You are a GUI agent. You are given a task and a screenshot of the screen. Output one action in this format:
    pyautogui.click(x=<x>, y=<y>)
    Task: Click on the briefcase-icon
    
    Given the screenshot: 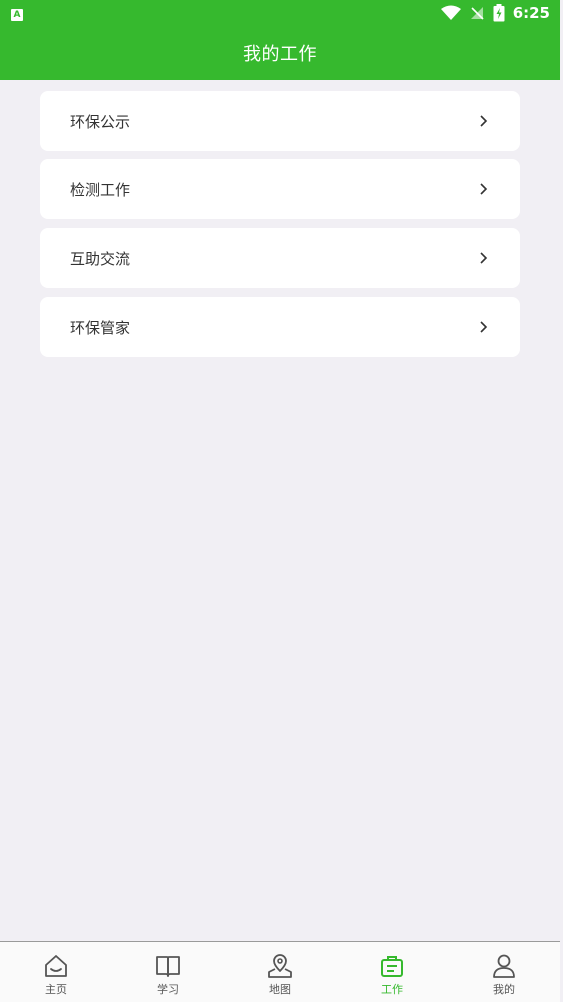 What is the action you would take?
    pyautogui.click(x=392, y=966)
    